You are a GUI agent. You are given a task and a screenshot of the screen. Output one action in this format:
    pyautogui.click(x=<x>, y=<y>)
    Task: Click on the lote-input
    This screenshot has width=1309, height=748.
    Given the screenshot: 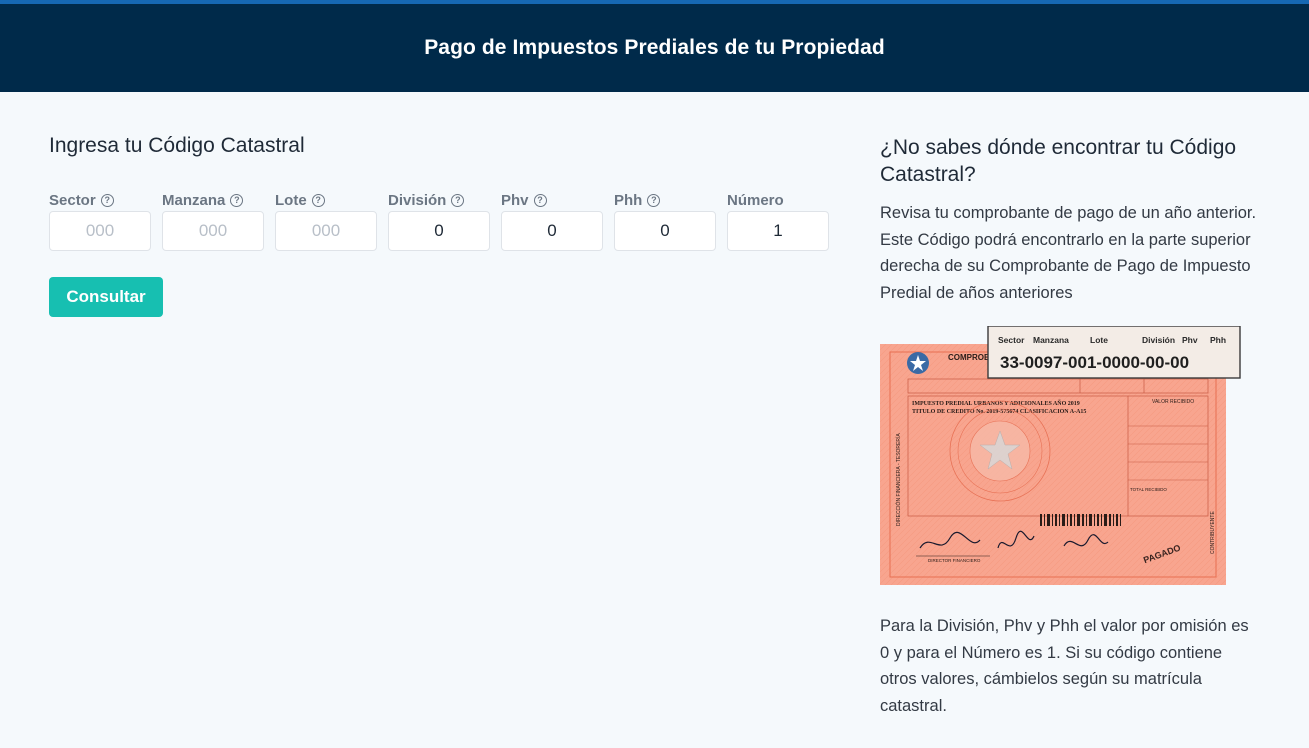 What is the action you would take?
    pyautogui.click(x=326, y=231)
    